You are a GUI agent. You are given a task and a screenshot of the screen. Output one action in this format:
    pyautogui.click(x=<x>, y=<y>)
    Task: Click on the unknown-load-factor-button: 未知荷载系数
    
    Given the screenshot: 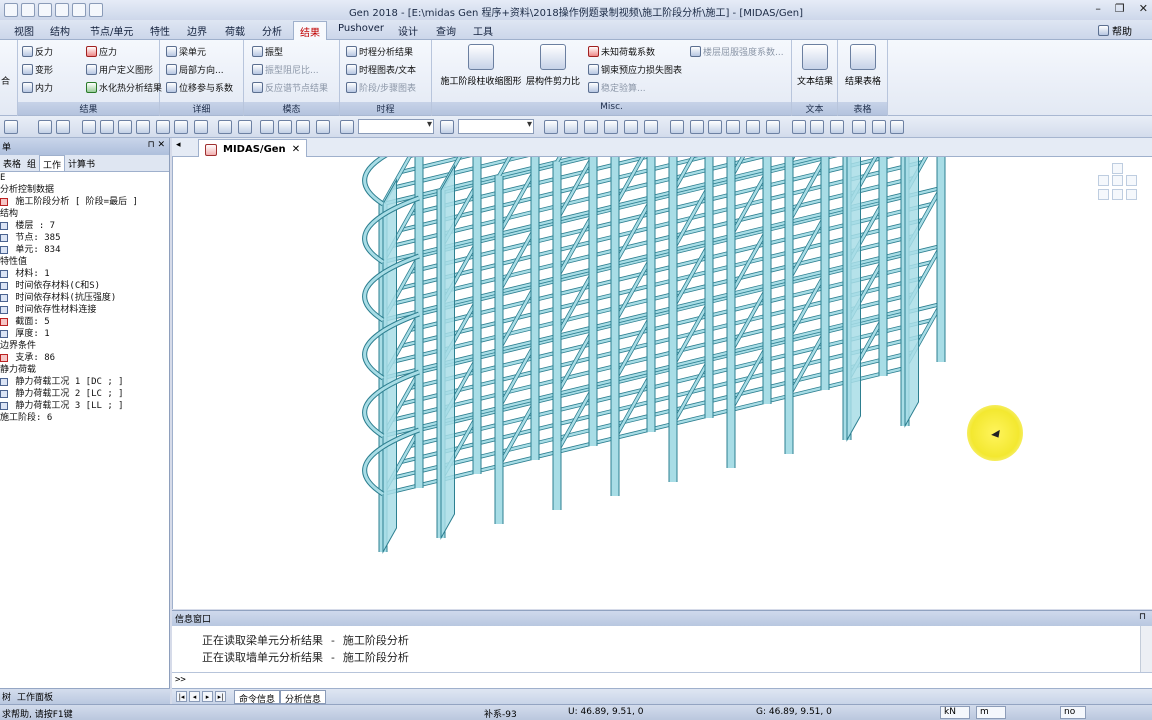 What is the action you would take?
    pyautogui.click(x=621, y=51)
    